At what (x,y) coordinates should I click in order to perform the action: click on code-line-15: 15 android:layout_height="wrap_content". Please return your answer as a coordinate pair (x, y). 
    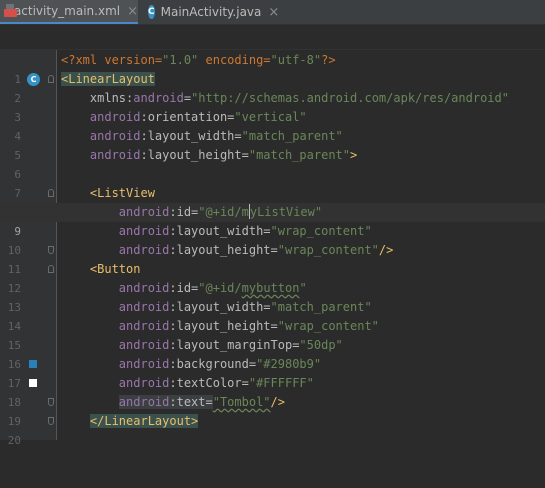
    Looking at the image, I should click on (272, 334).